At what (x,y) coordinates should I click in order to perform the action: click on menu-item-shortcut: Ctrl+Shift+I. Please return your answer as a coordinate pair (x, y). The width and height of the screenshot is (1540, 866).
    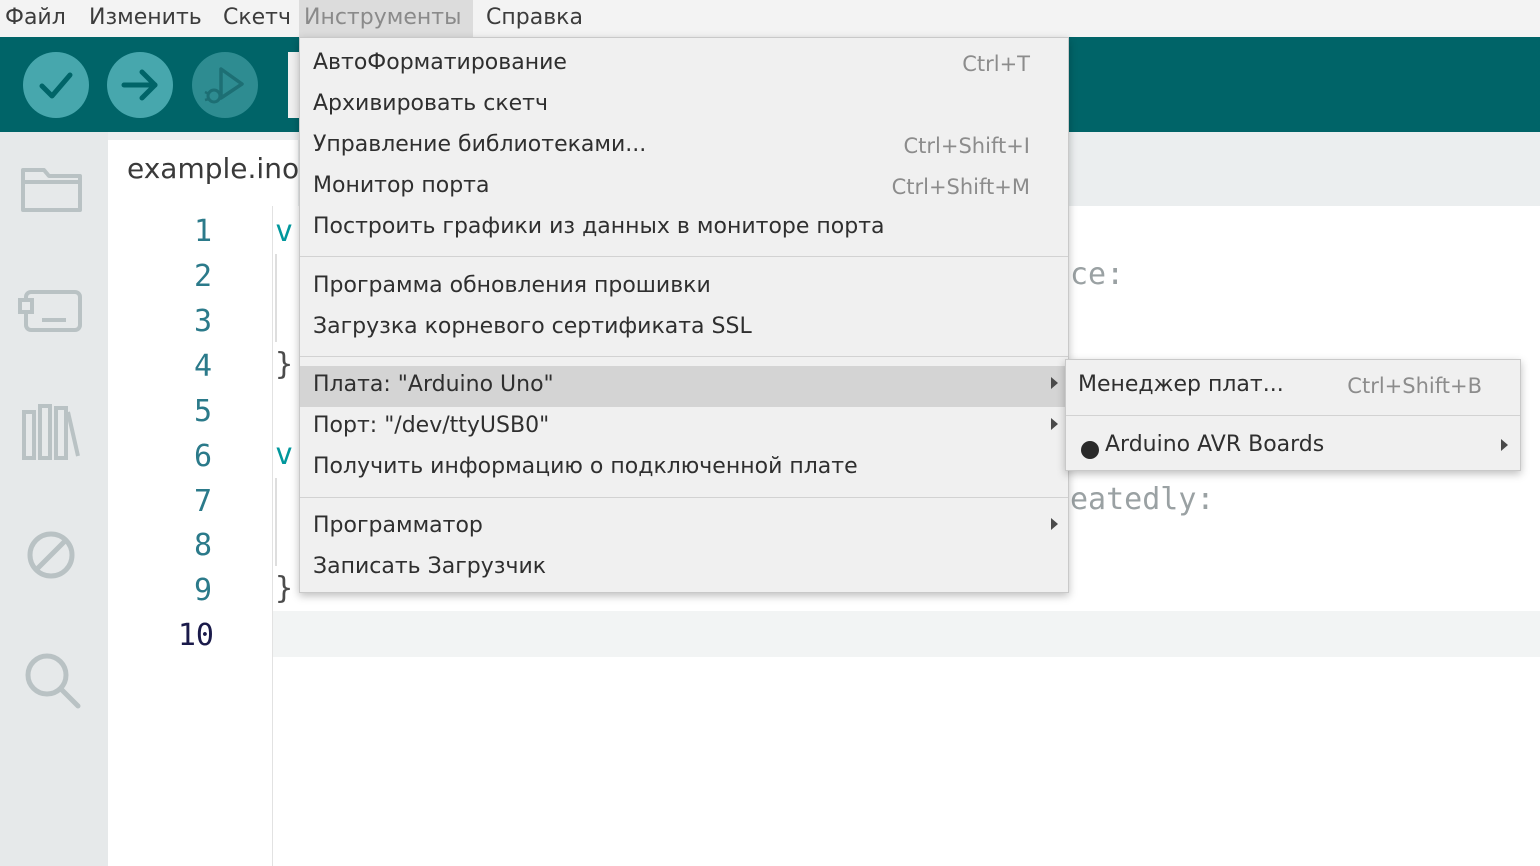
    Looking at the image, I should click on (966, 146).